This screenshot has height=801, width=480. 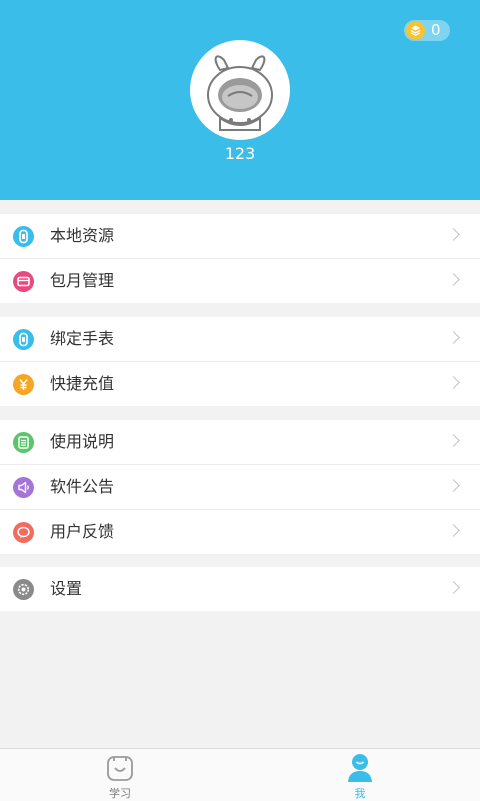 What do you see at coordinates (82, 441) in the screenshot?
I see `menu-item-label: 使用说明` at bounding box center [82, 441].